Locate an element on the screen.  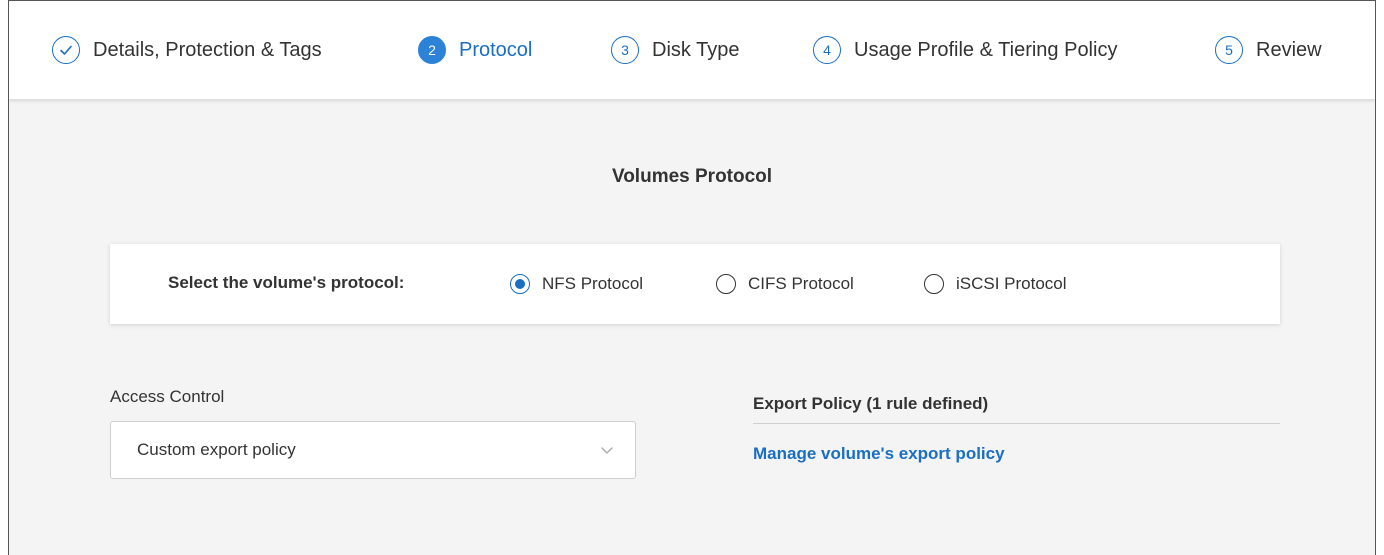
step-label: Usage Profile & Tiering Policy is located at coordinates (986, 49).